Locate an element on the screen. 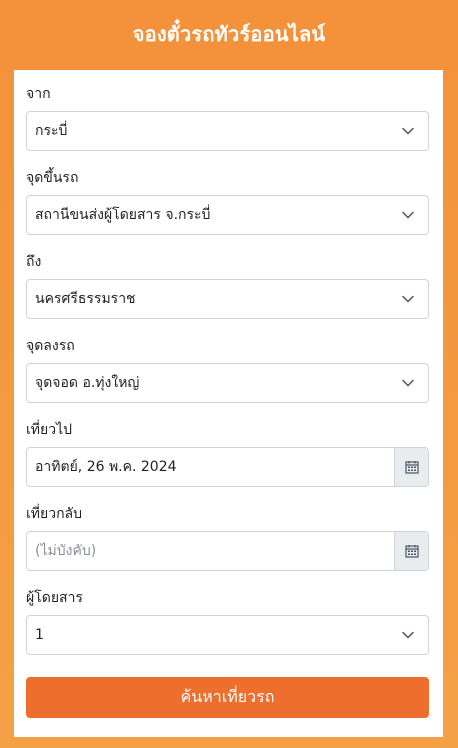 This screenshot has width=458, height=748. departure-calendar-button is located at coordinates (411, 467).